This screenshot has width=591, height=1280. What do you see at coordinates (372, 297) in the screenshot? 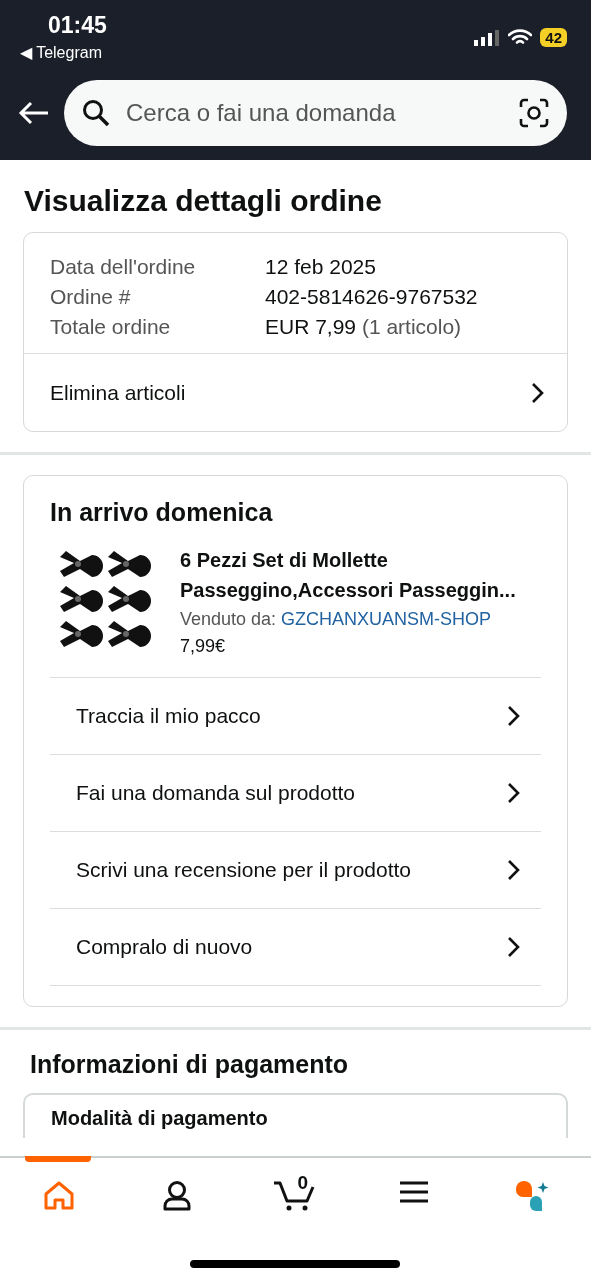
I see `order-value: 402-5814626-9767532` at bounding box center [372, 297].